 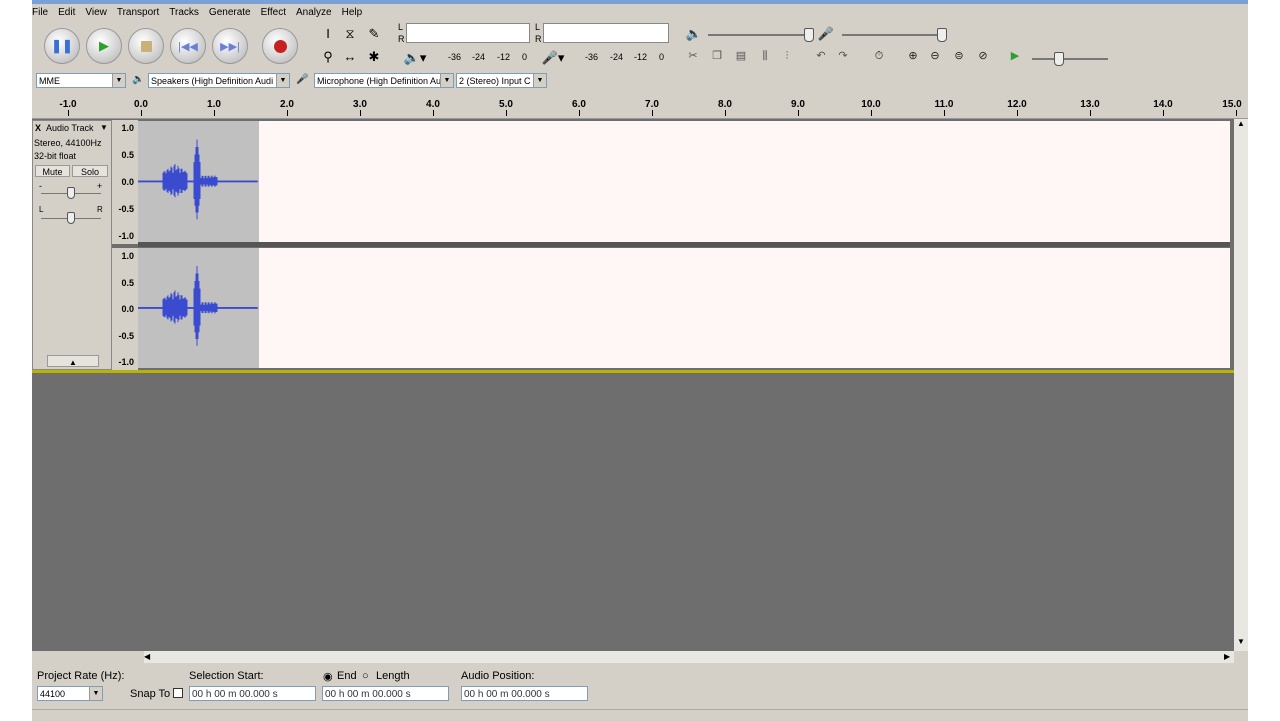 I want to click on input-volume-slider, so click(x=892, y=35).